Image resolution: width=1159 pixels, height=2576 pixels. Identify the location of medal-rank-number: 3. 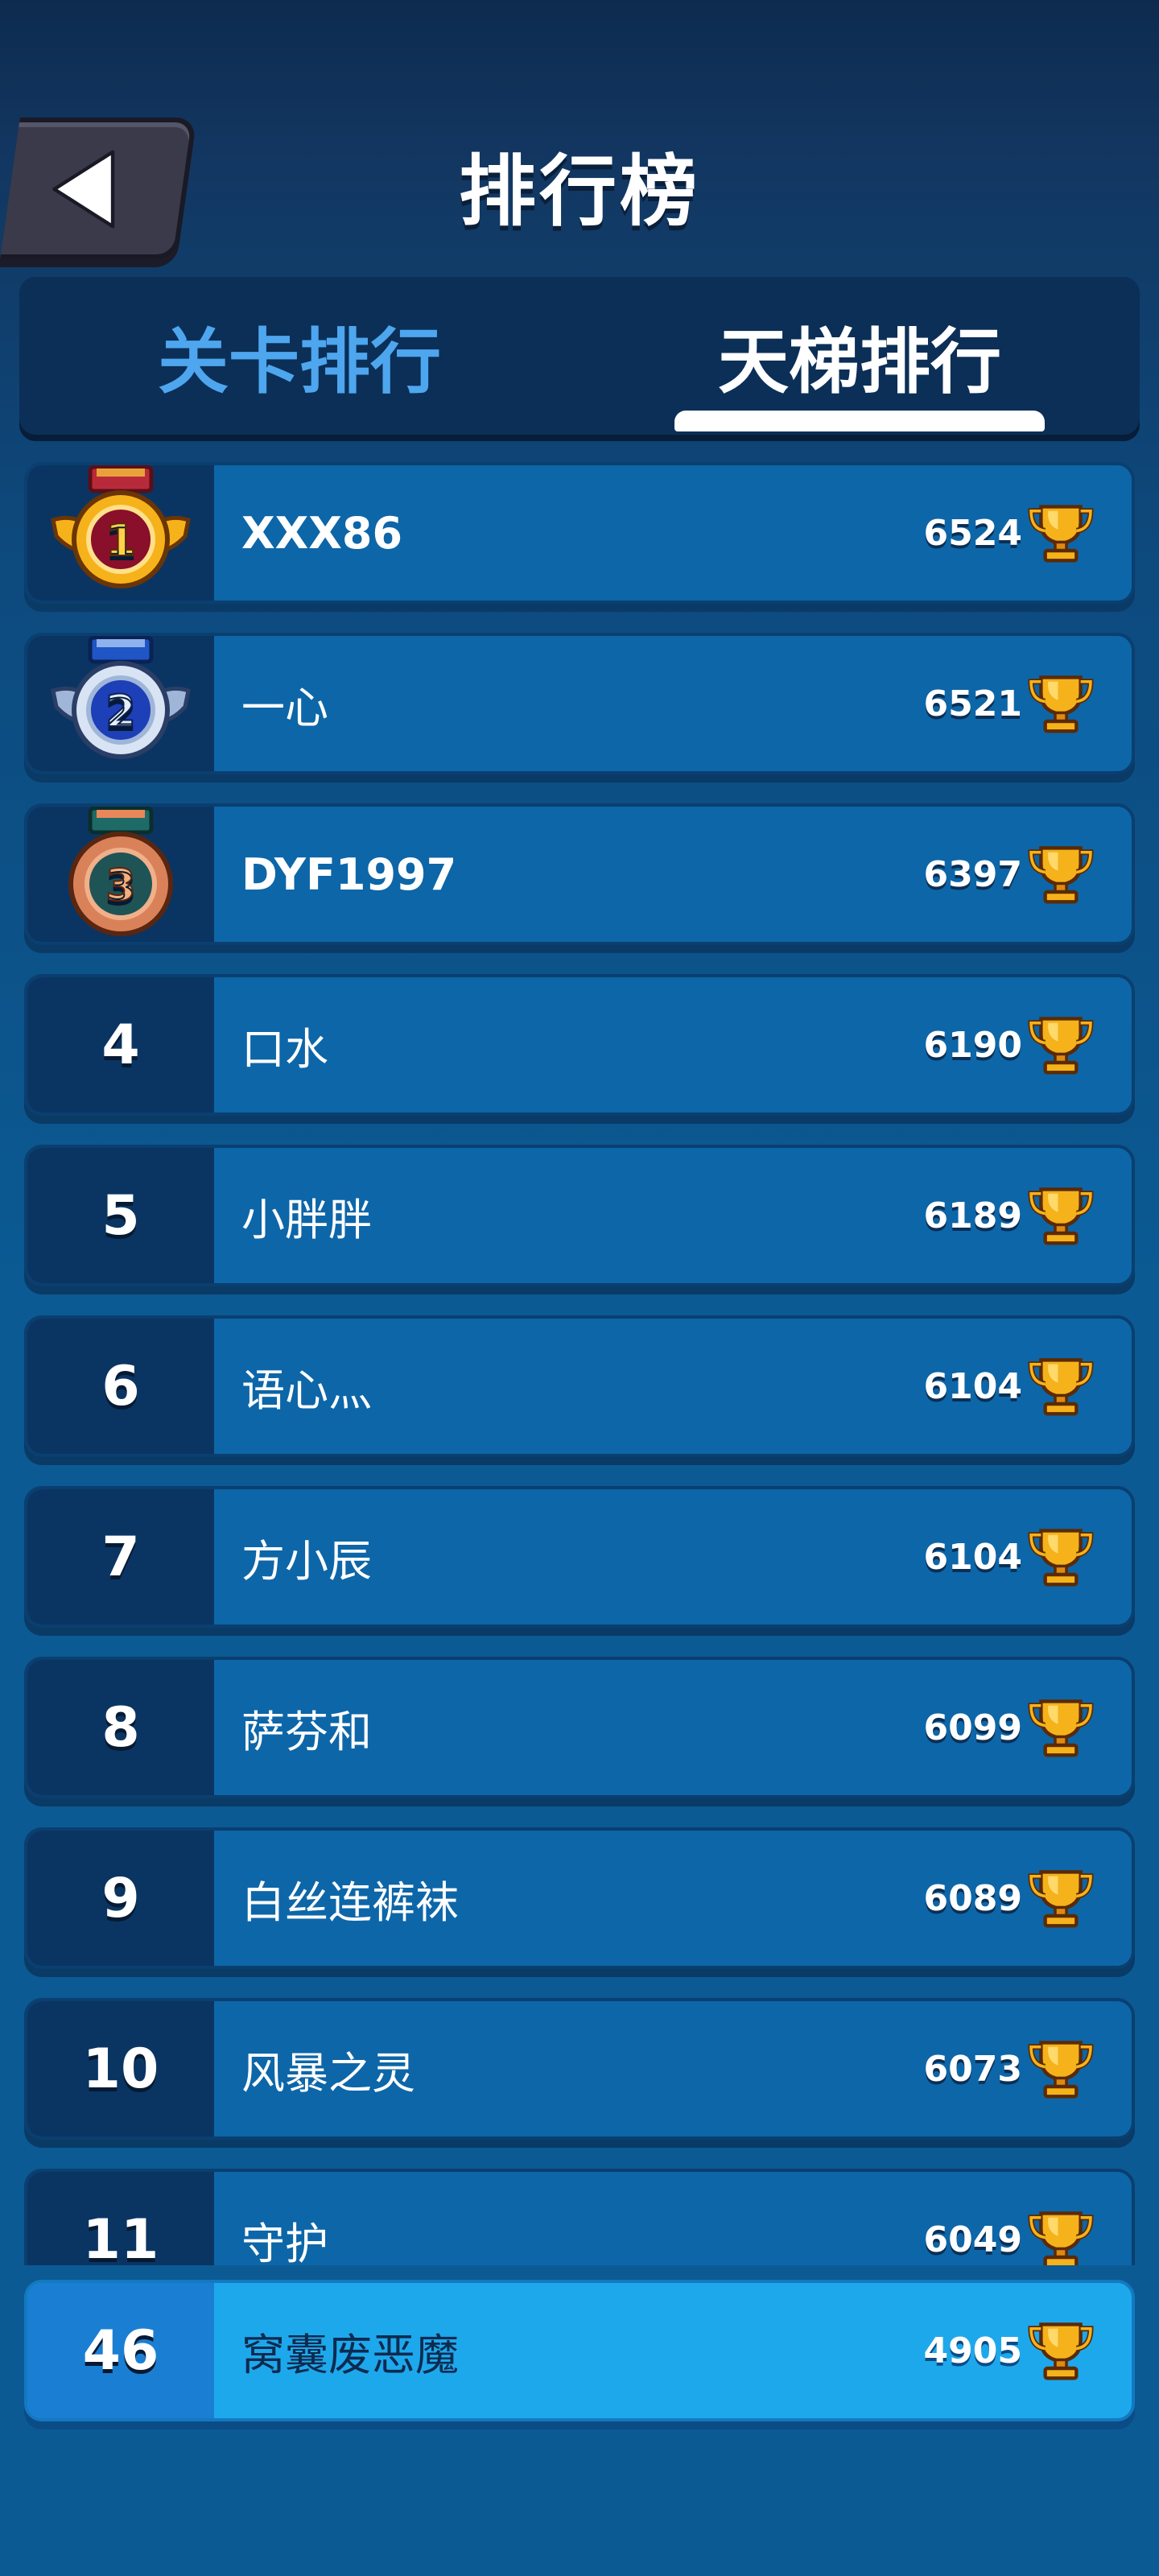
(120, 885).